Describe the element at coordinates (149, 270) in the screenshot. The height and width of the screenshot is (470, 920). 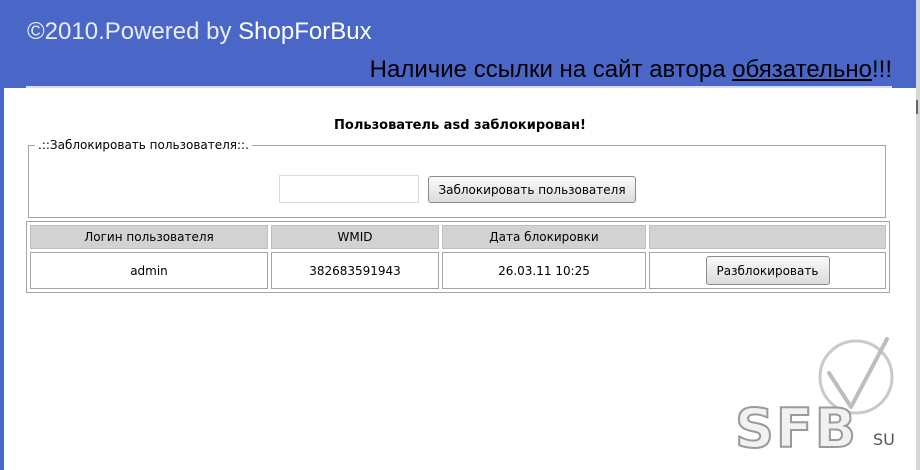
I see `cell-login: admin` at that location.